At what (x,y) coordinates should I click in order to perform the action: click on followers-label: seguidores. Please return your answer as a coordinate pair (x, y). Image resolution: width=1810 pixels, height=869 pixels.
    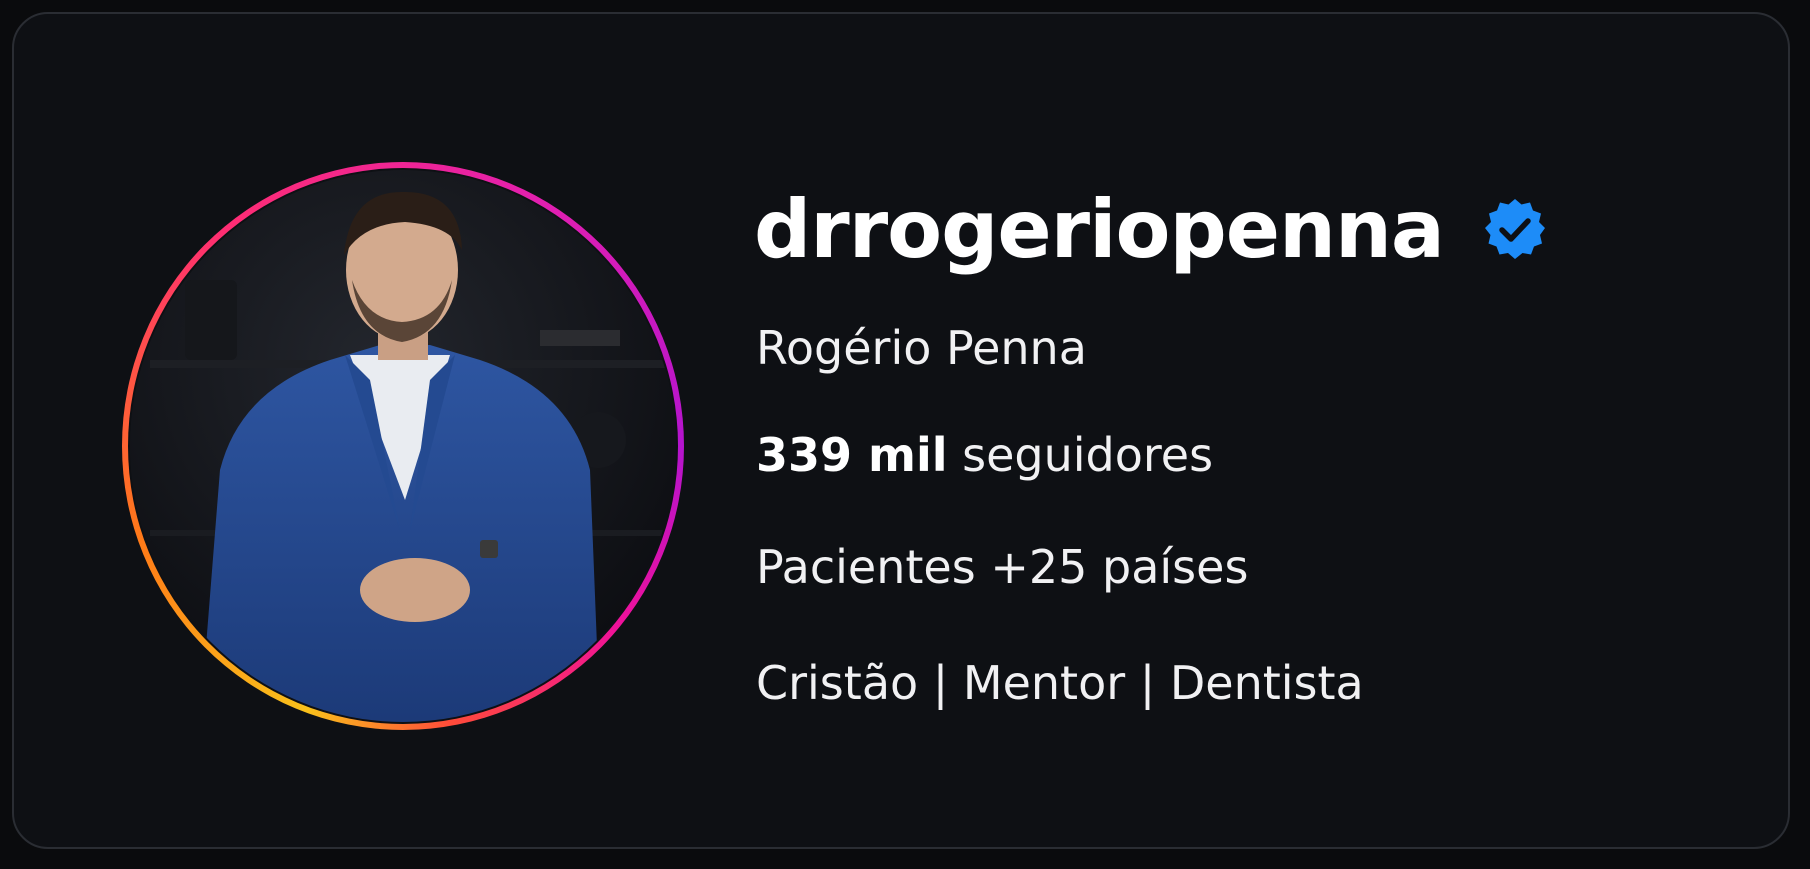
    Looking at the image, I should click on (1088, 455).